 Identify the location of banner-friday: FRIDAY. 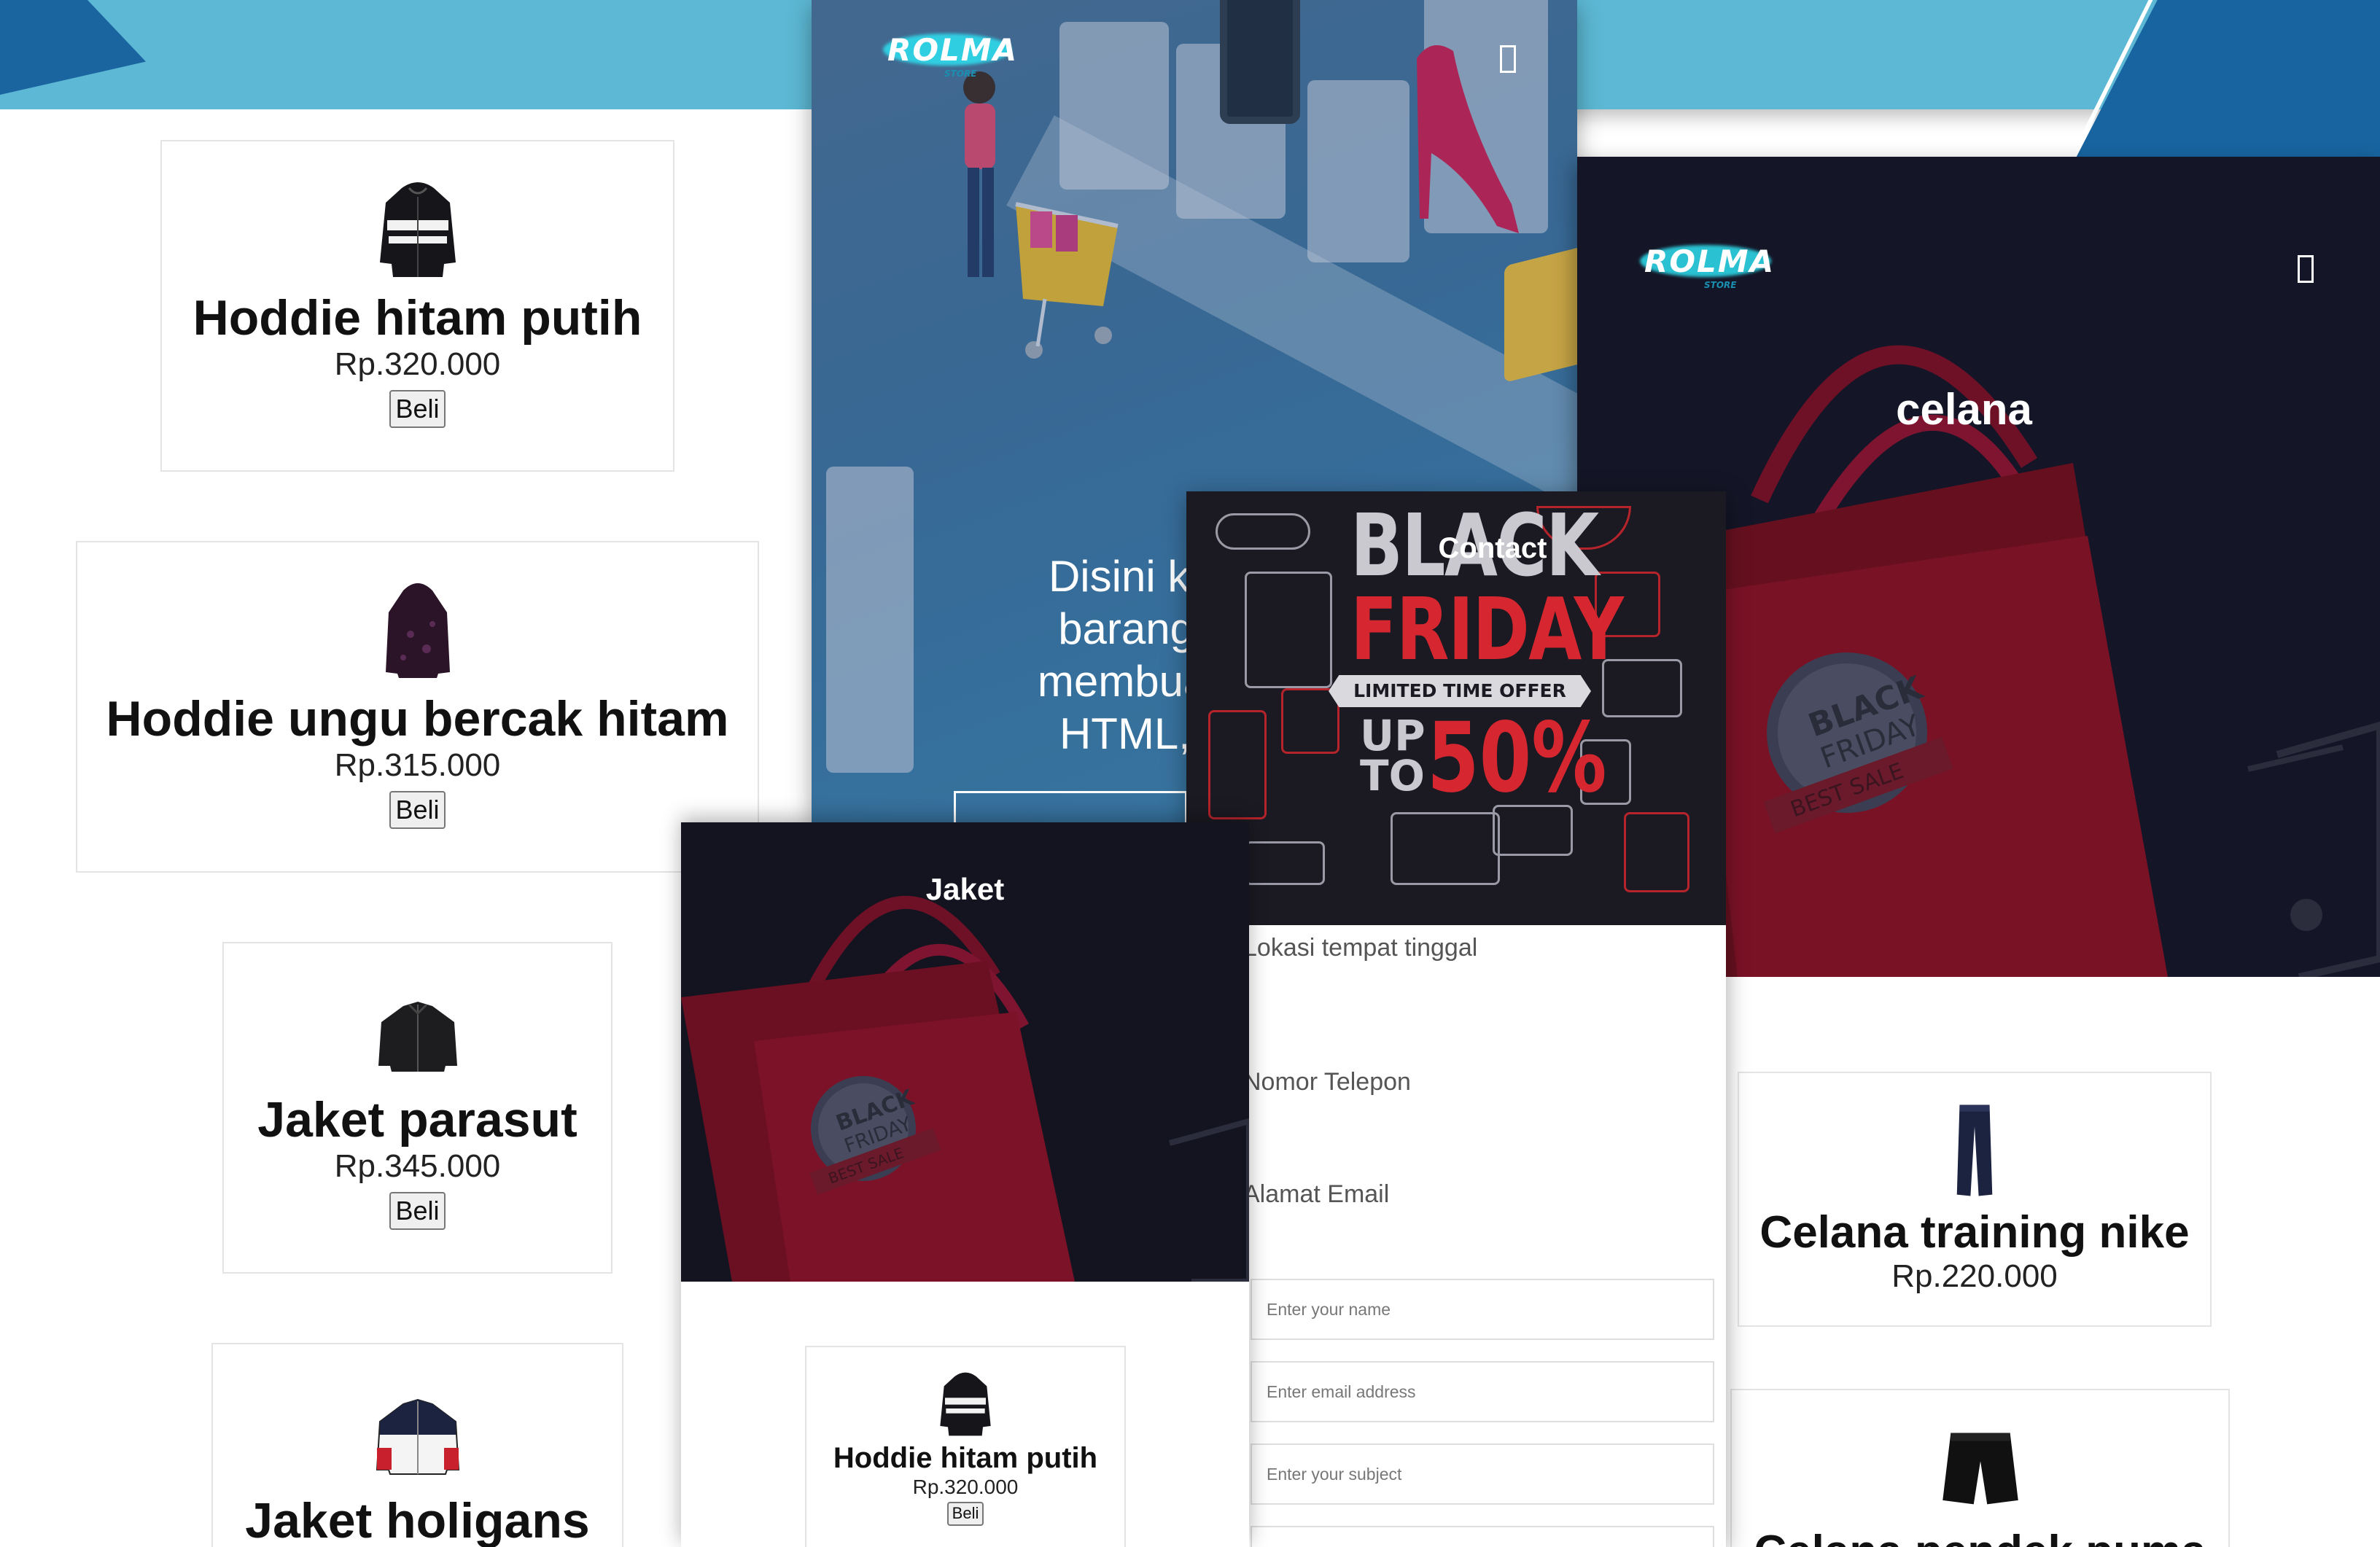
(1487, 629).